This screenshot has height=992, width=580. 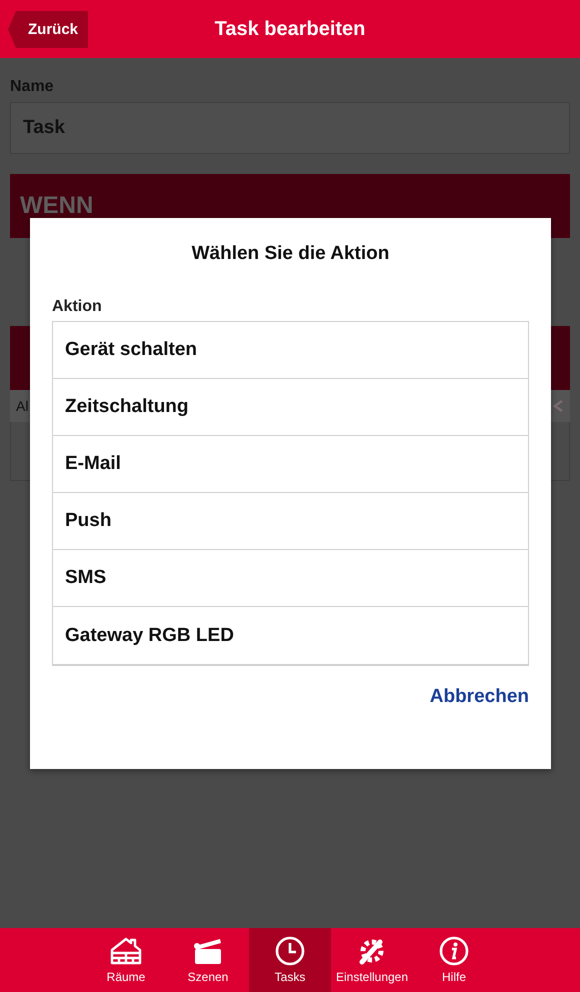 I want to click on nav-tab: Szenen, so click(x=208, y=960).